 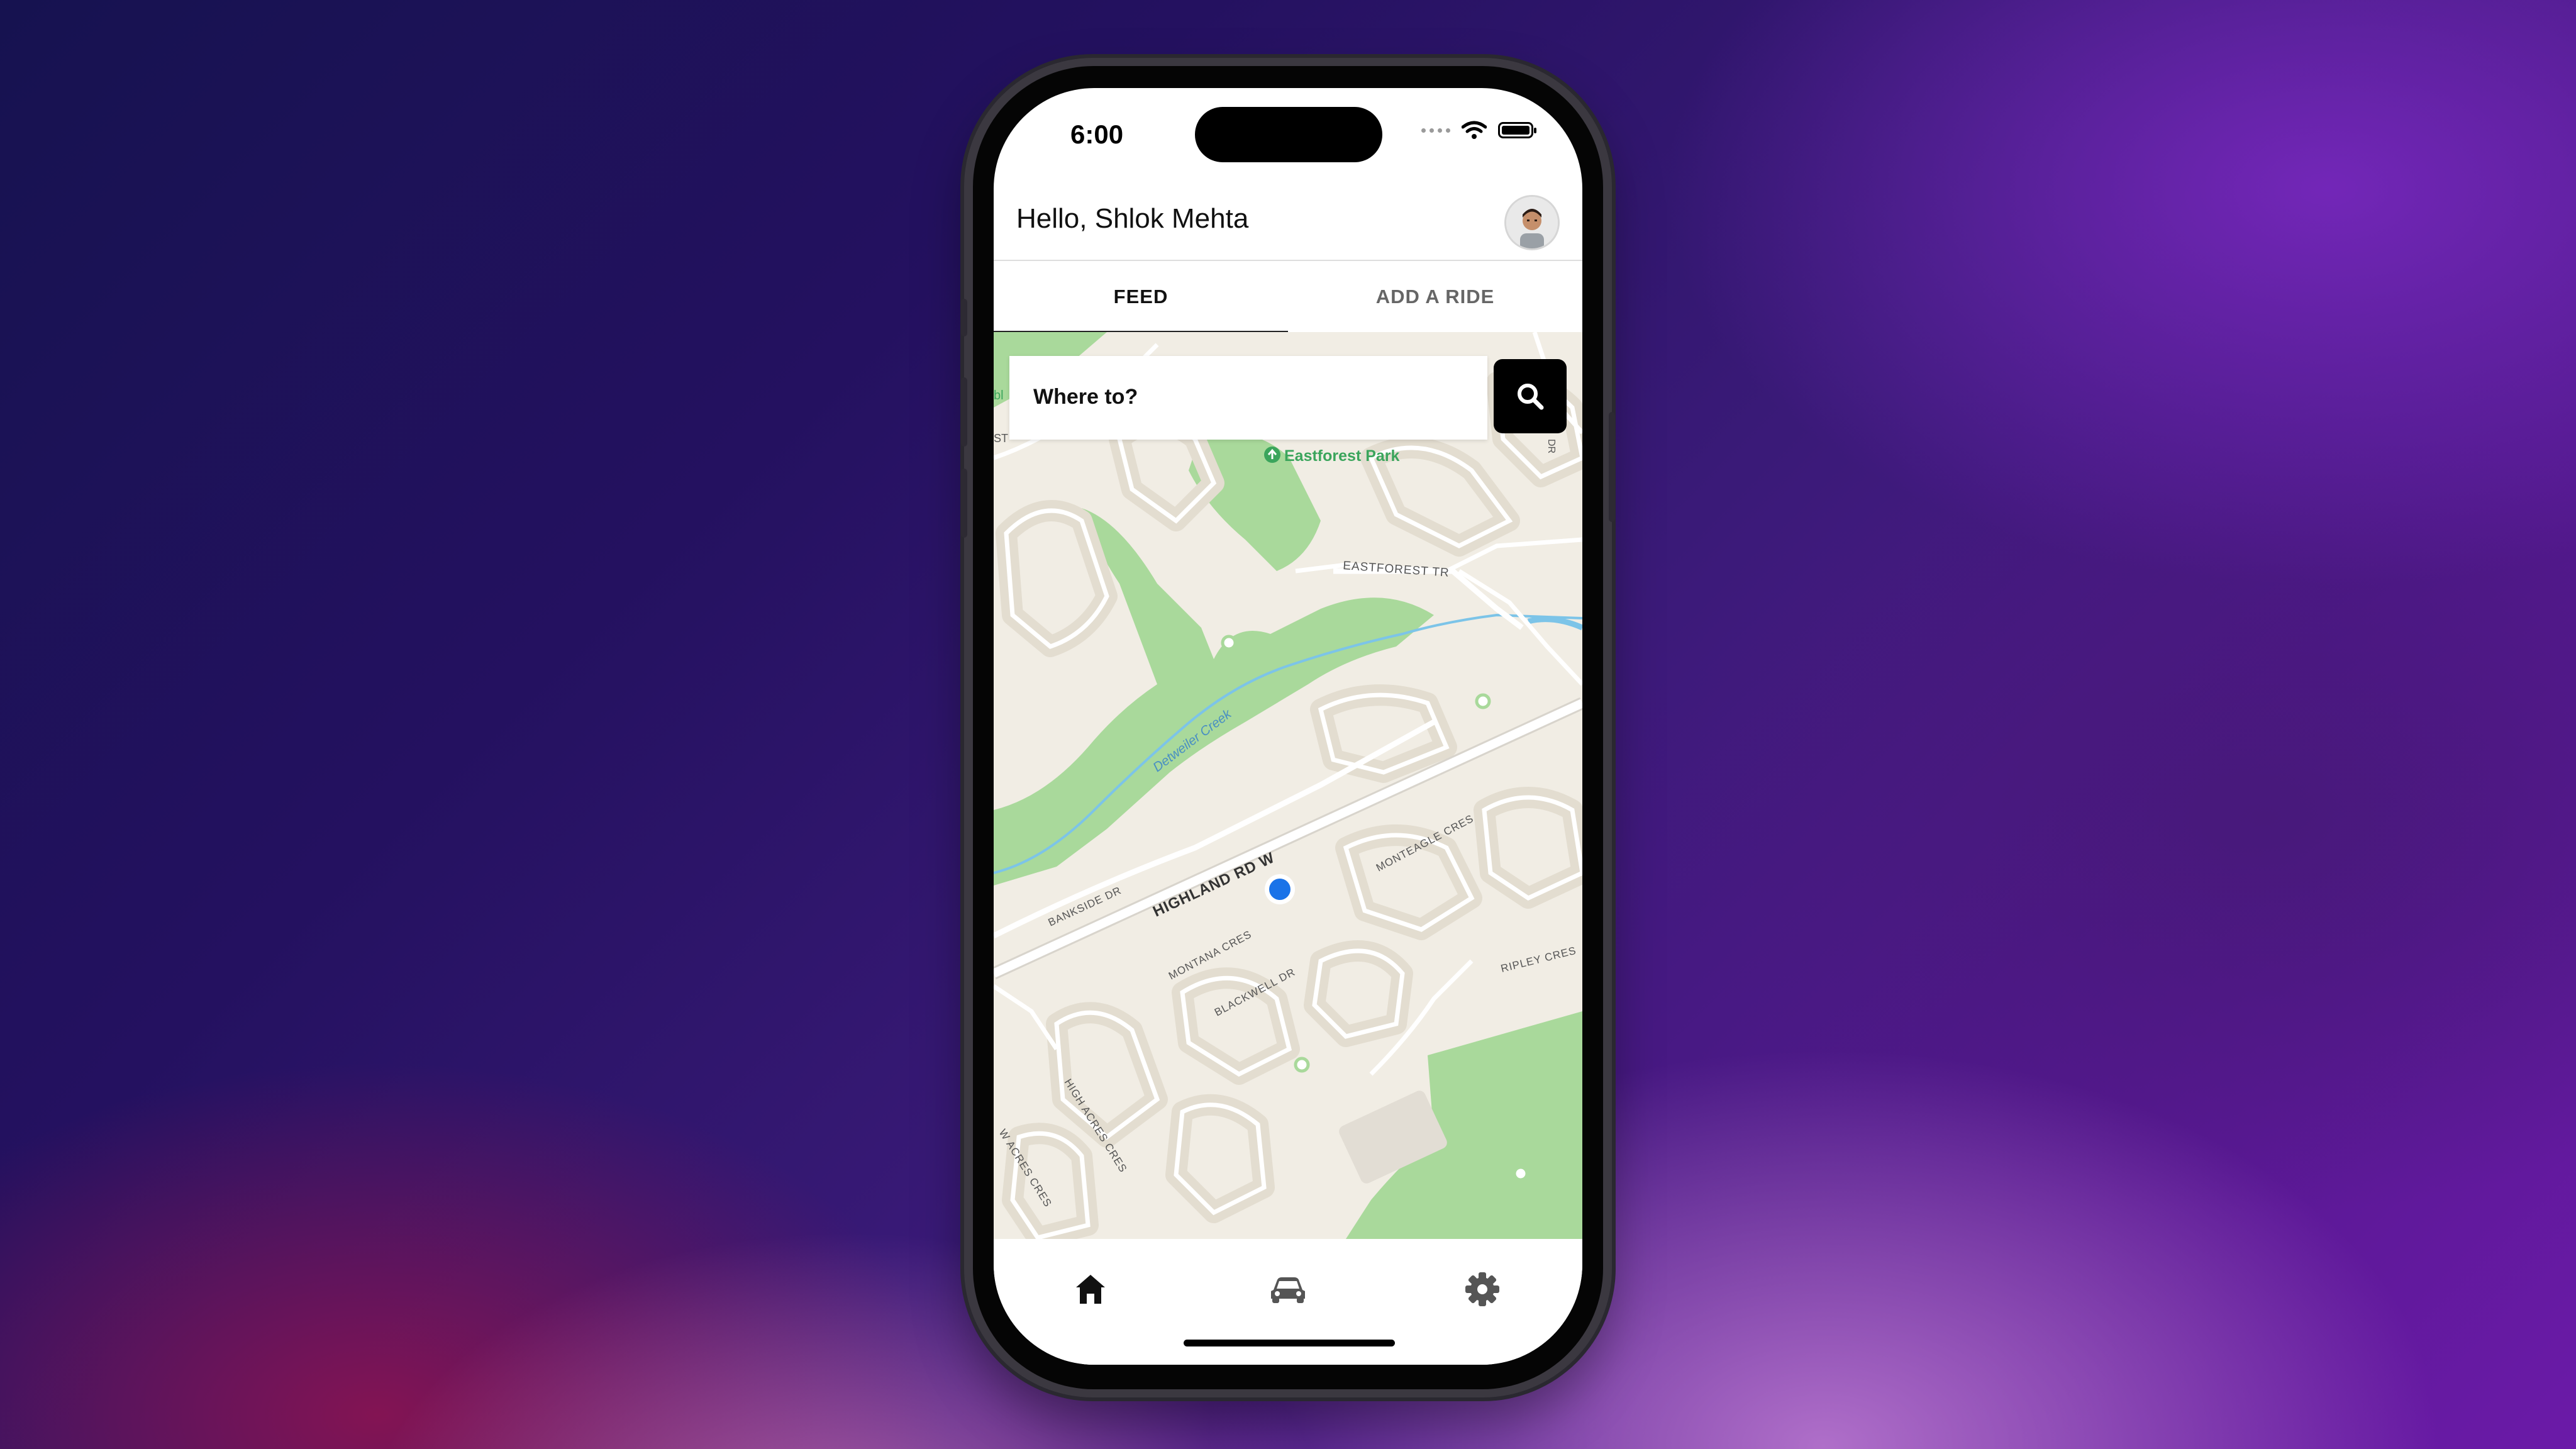 I want to click on map-label-dr-edge: DR, so click(x=1551, y=446).